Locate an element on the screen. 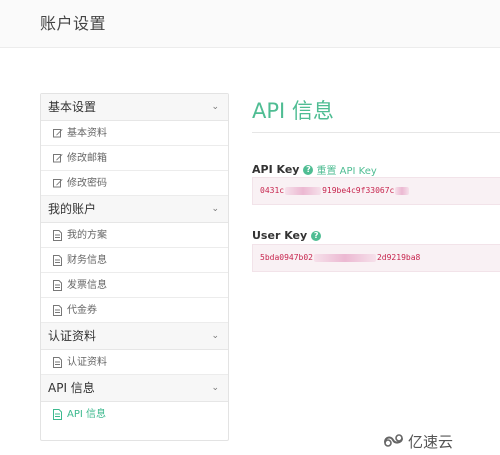 Image resolution: width=500 pixels, height=455 pixels. sidebar-item-label: 认证资料 is located at coordinates (87, 362).